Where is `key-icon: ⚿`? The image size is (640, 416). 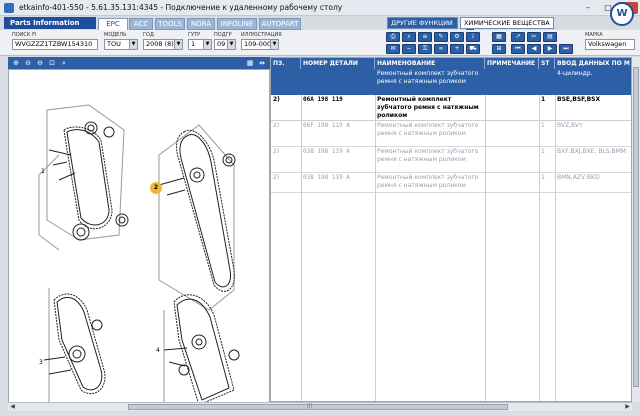 key-icon: ⚿ is located at coordinates (425, 49).